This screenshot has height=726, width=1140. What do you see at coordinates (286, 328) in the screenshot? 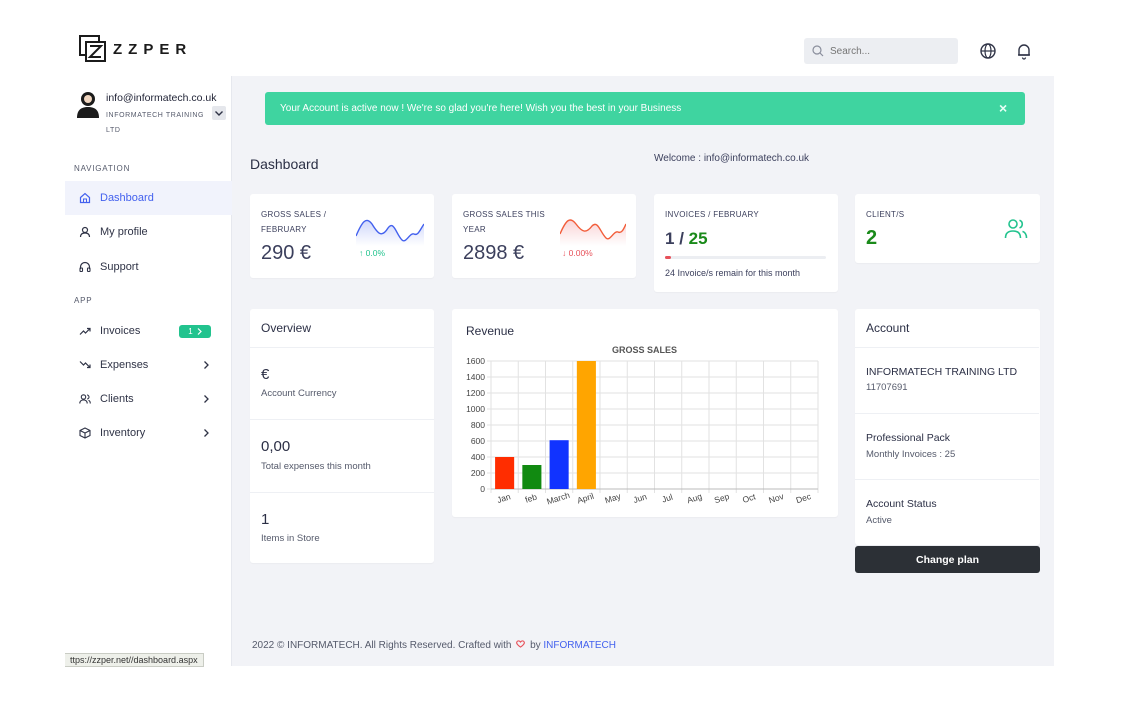
I see `overview-title: Overview` at bounding box center [286, 328].